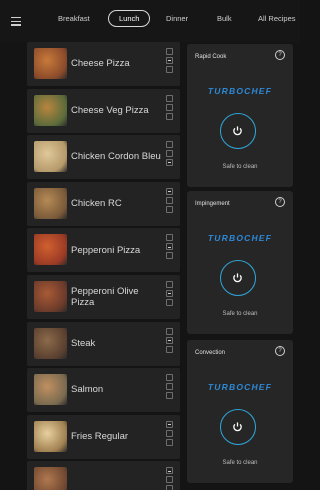 The width and height of the screenshot is (320, 490). I want to click on recipe-name: Chicken RC, so click(96, 204).